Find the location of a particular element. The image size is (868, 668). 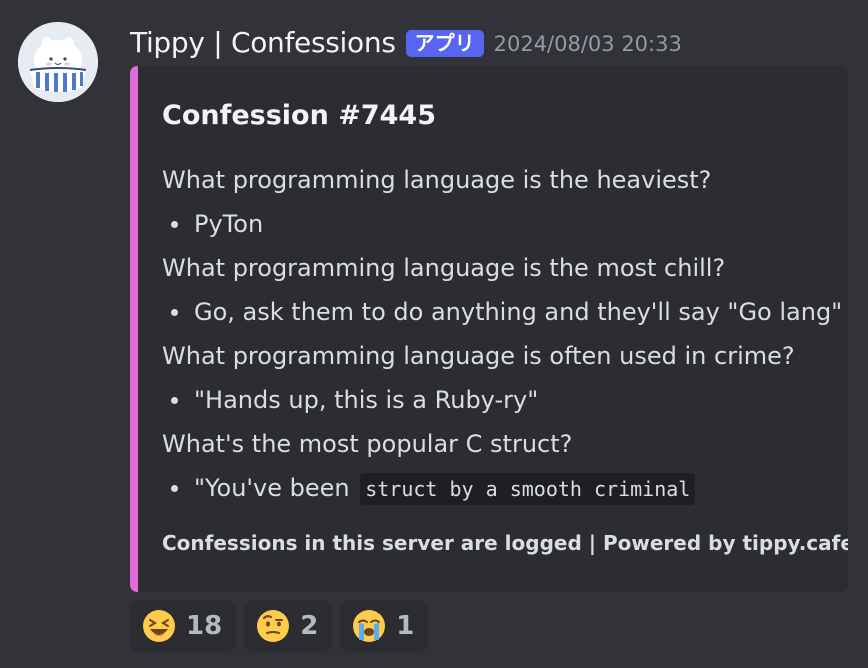

reaction-raised-eyebrow: 2 is located at coordinates (288, 626).